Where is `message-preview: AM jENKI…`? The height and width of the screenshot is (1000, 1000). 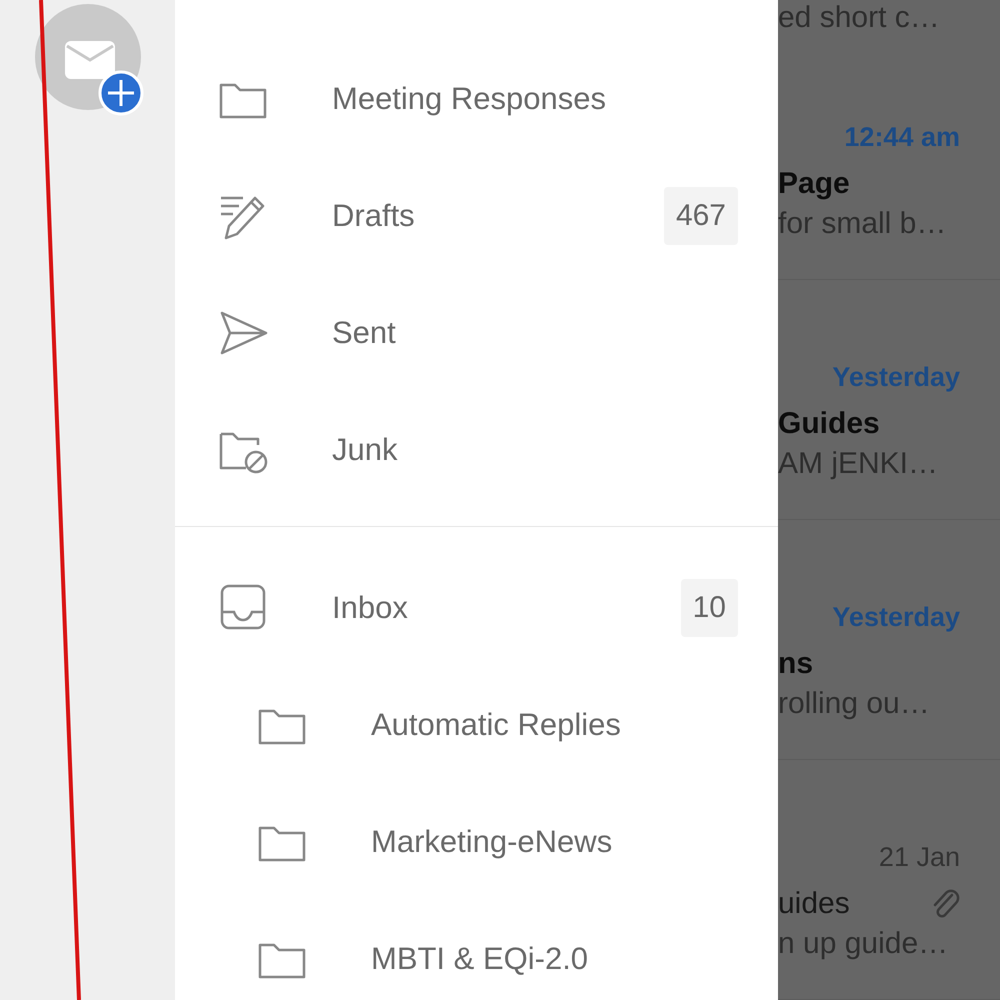 message-preview: AM jENKI… is located at coordinates (859, 464).